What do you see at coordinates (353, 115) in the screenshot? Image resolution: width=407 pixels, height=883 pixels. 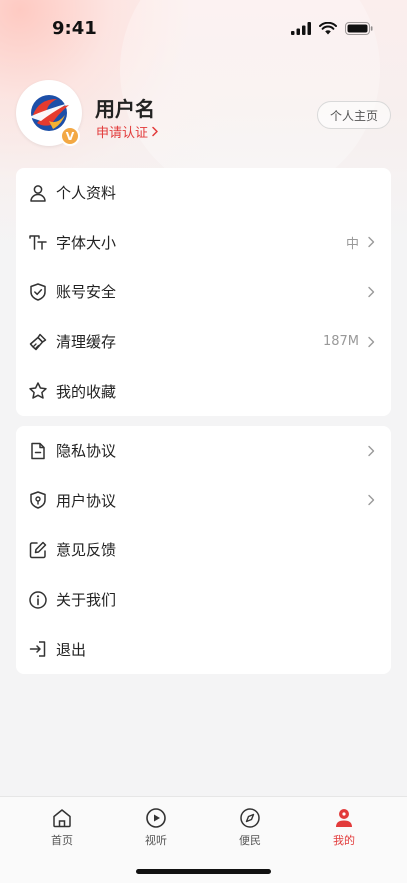 I see `personal-homepage-button: 个人主页` at bounding box center [353, 115].